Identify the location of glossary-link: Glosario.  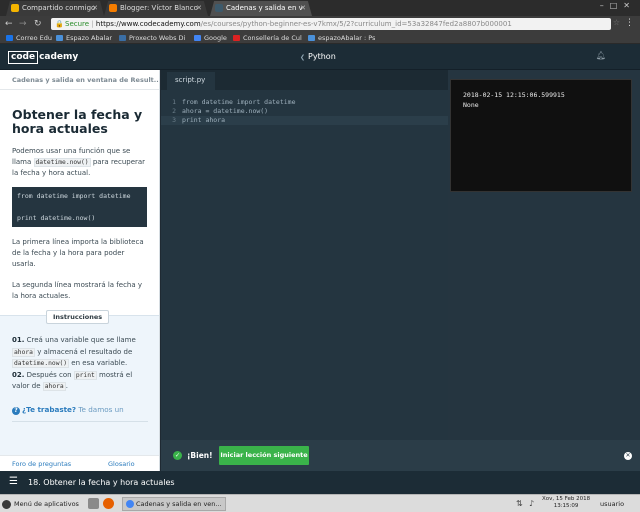
(121, 464).